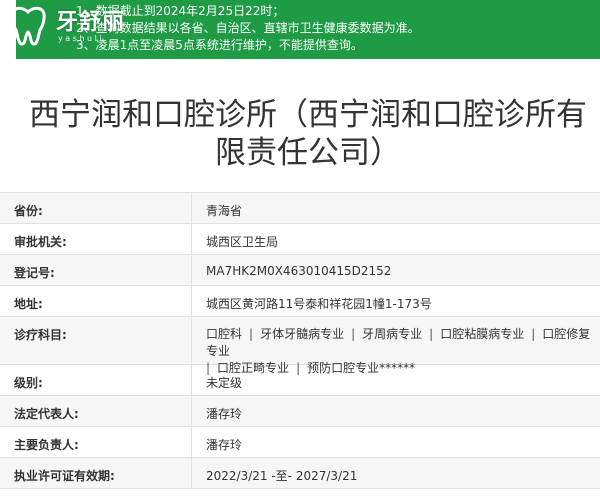  What do you see at coordinates (300, 208) in the screenshot?
I see `table-row: 省份: 青海省` at bounding box center [300, 208].